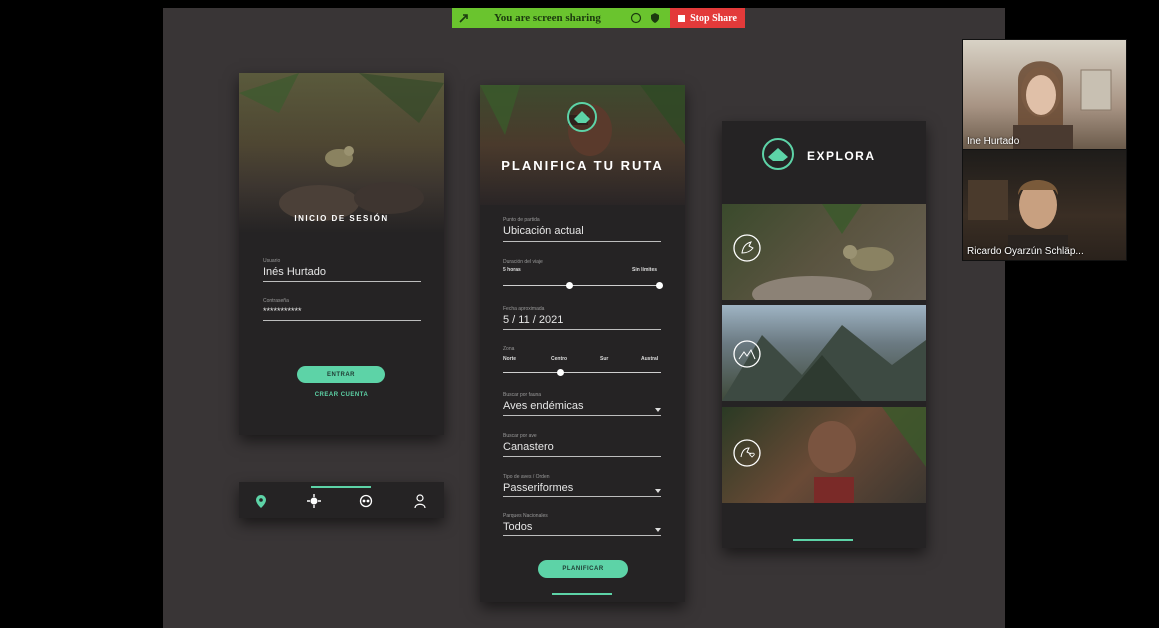  What do you see at coordinates (547, 18) in the screenshot?
I see `screen-sharing-status: You are screen sharing` at bounding box center [547, 18].